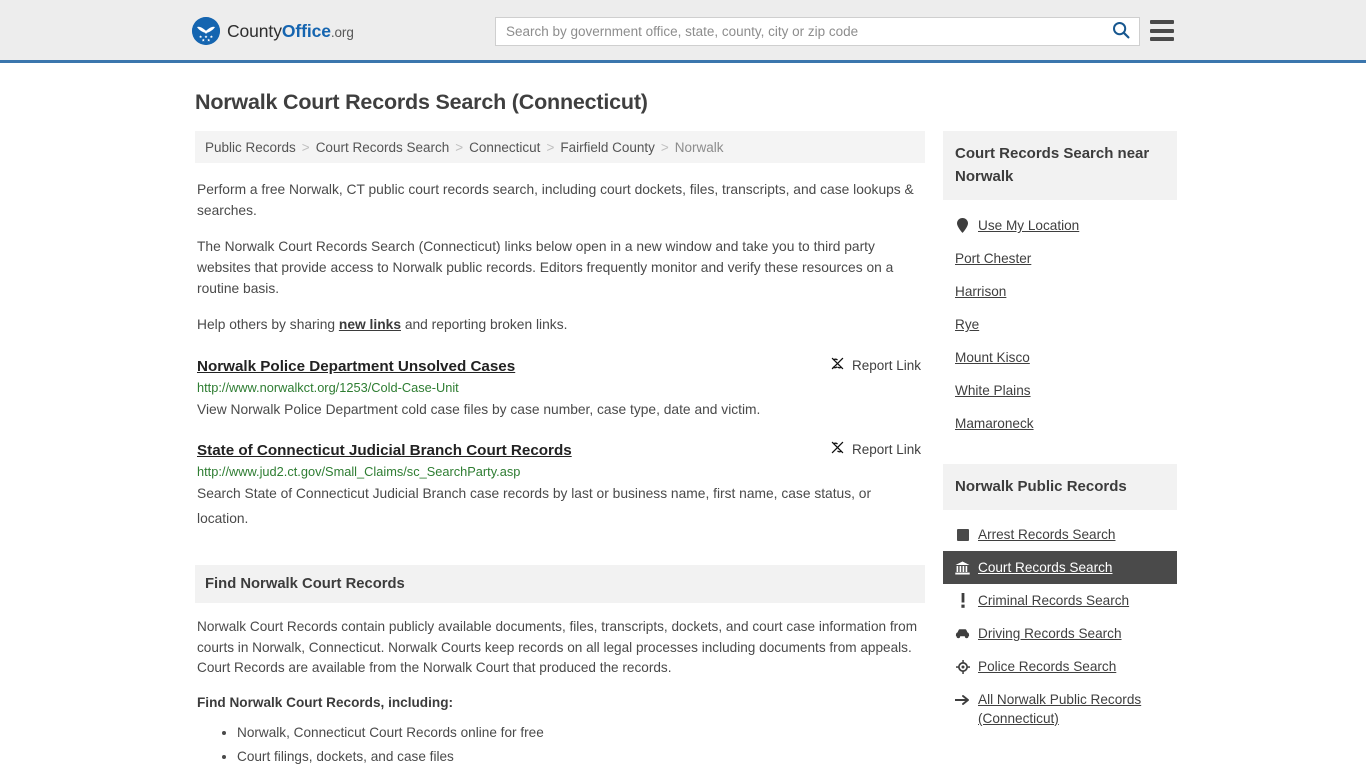 Image resolution: width=1366 pixels, height=768 pixels. I want to click on sidebar-item-label: Mount Kisco, so click(992, 357).